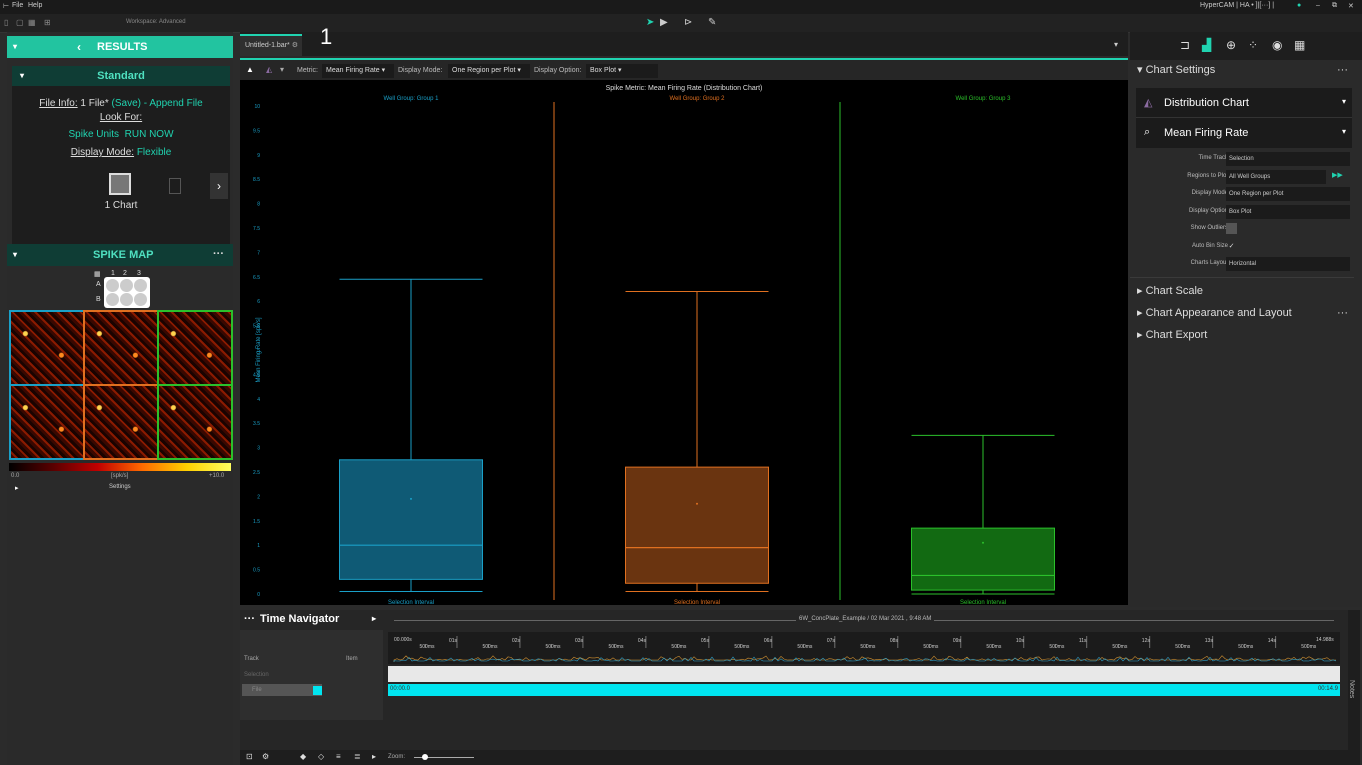  What do you see at coordinates (79, 47) in the screenshot?
I see `back-icon: ‹` at bounding box center [79, 47].